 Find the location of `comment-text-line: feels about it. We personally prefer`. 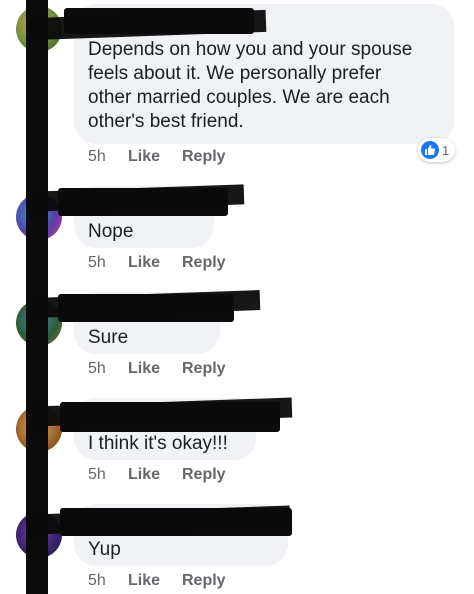

comment-text-line: feels about it. We personally prefer is located at coordinates (235, 73).